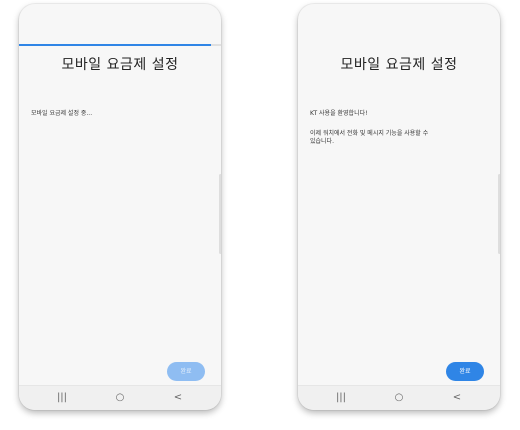 This screenshot has height=430, width=520. I want to click on info-text-line-2: 있습니다., so click(322, 141).